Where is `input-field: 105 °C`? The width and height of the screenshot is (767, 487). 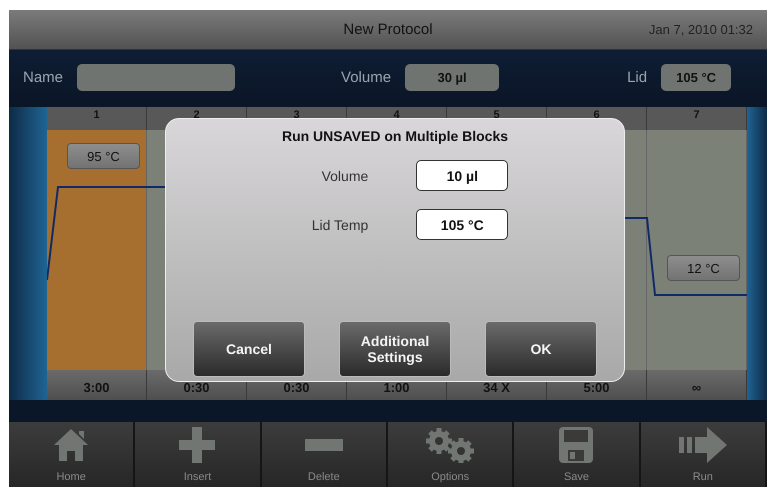 input-field: 105 °C is located at coordinates (462, 224).